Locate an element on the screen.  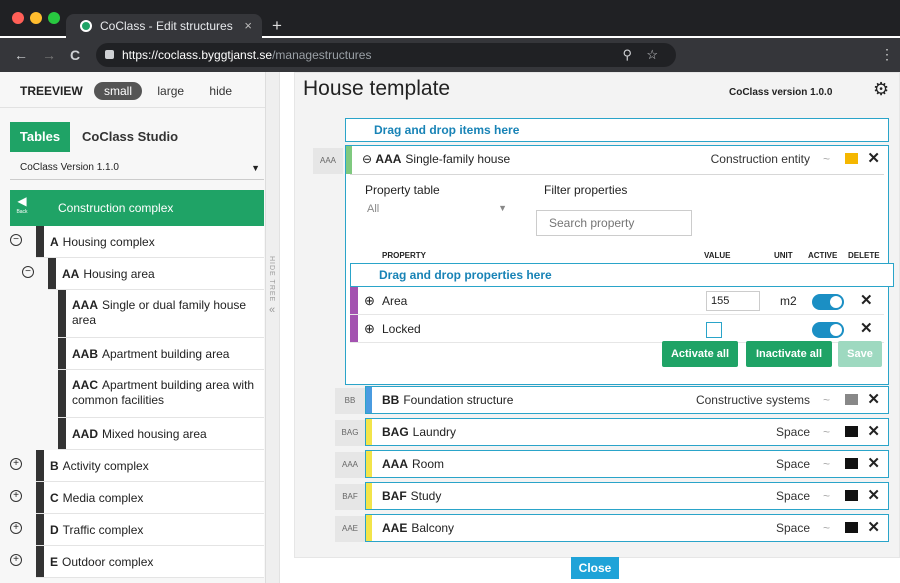
size-small-toggle: small is located at coordinates (118, 91).